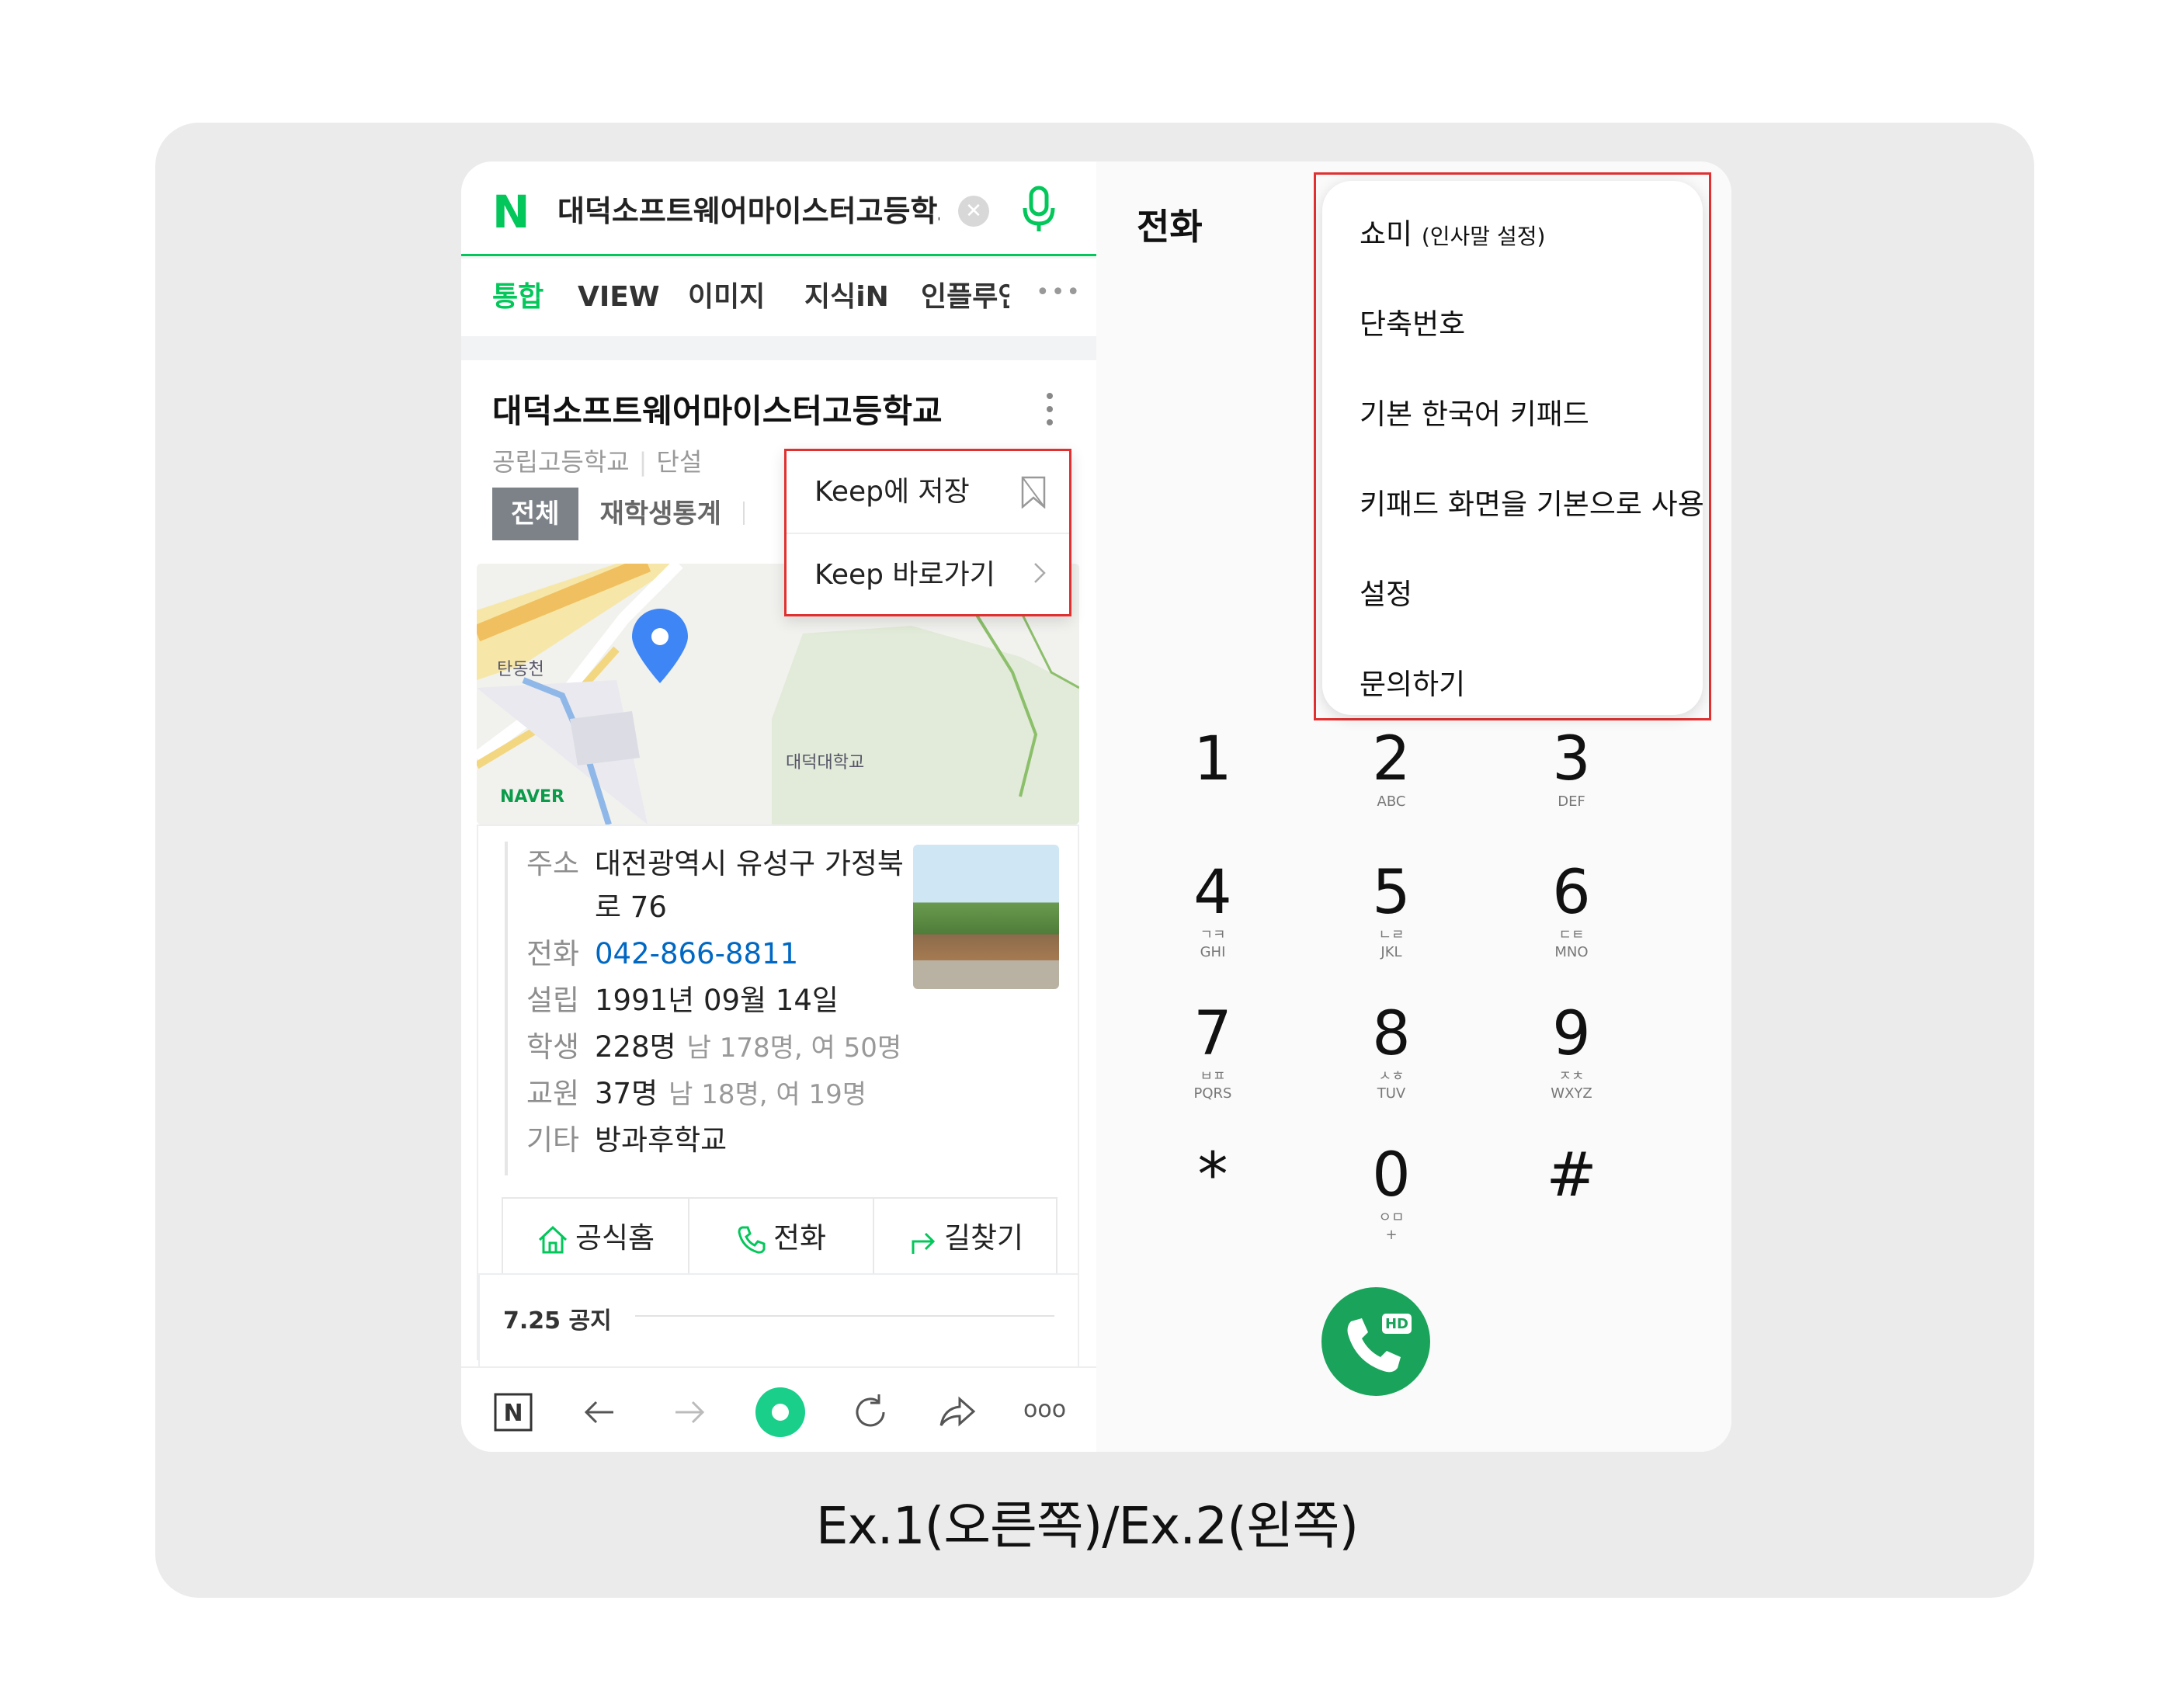  What do you see at coordinates (1413, 684) in the screenshot?
I see `menu-item-contact-us: 문의하기` at bounding box center [1413, 684].